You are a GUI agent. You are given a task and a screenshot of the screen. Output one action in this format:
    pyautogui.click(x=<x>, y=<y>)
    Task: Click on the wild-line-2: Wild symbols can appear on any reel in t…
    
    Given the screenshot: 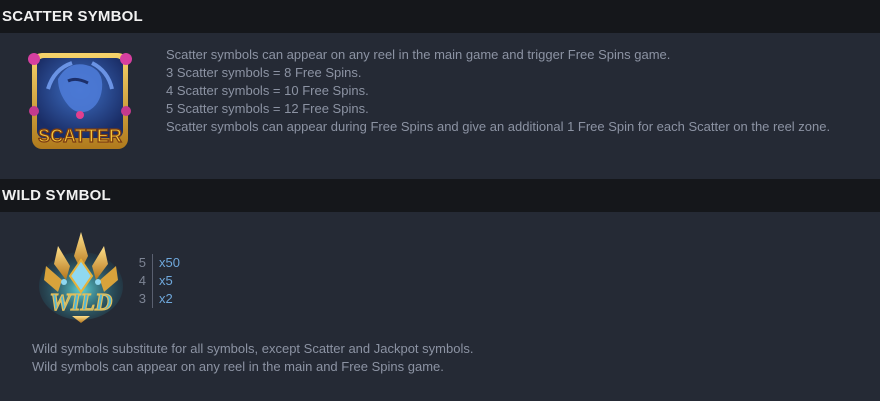 What is the action you would take?
    pyautogui.click(x=238, y=366)
    